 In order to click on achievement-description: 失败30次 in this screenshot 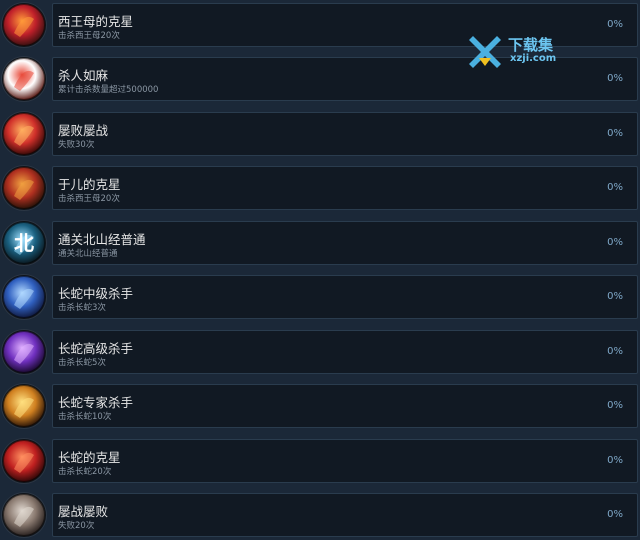, I will do `click(76, 145)`.